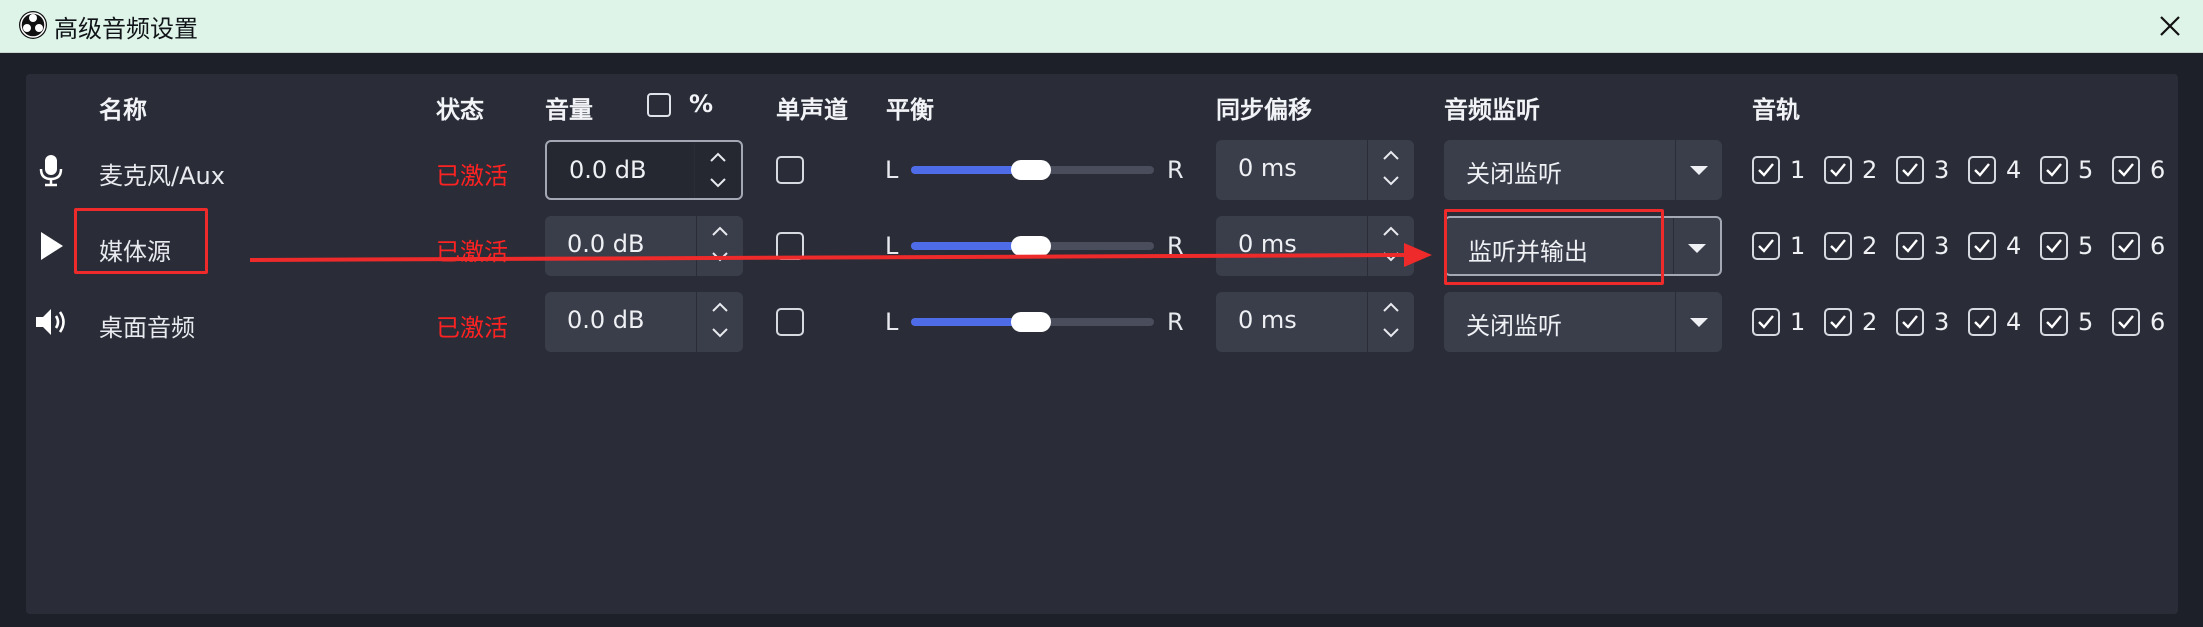 The image size is (2203, 627). What do you see at coordinates (1554, 247) in the screenshot?
I see `annotation-highlight-monitoring` at bounding box center [1554, 247].